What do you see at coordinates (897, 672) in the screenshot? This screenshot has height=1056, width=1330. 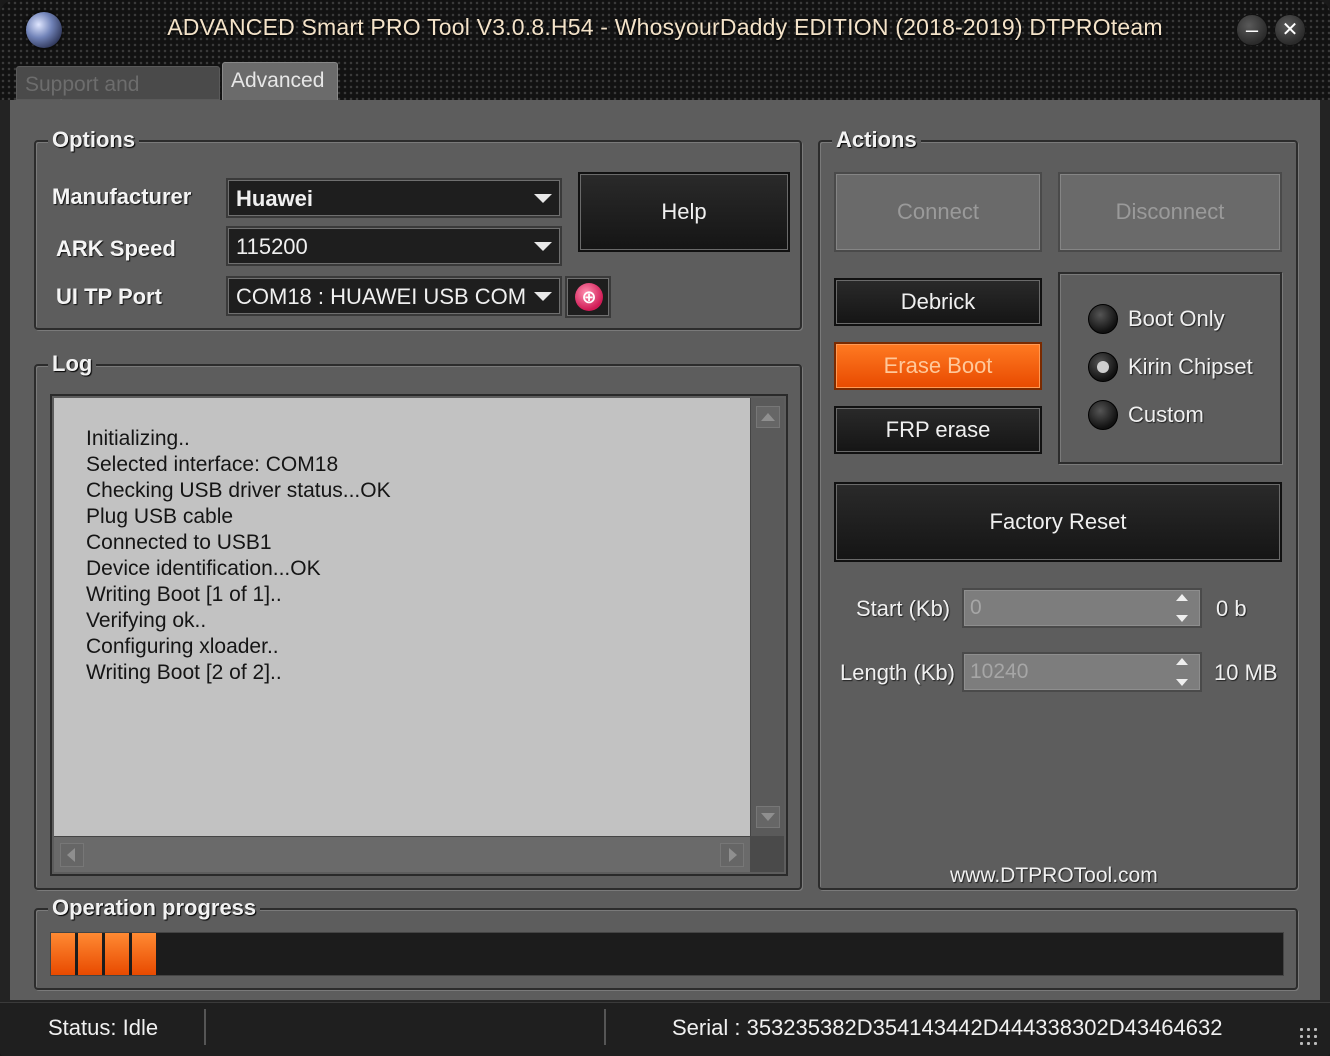 I see `length-label: Length (Kb)` at bounding box center [897, 672].